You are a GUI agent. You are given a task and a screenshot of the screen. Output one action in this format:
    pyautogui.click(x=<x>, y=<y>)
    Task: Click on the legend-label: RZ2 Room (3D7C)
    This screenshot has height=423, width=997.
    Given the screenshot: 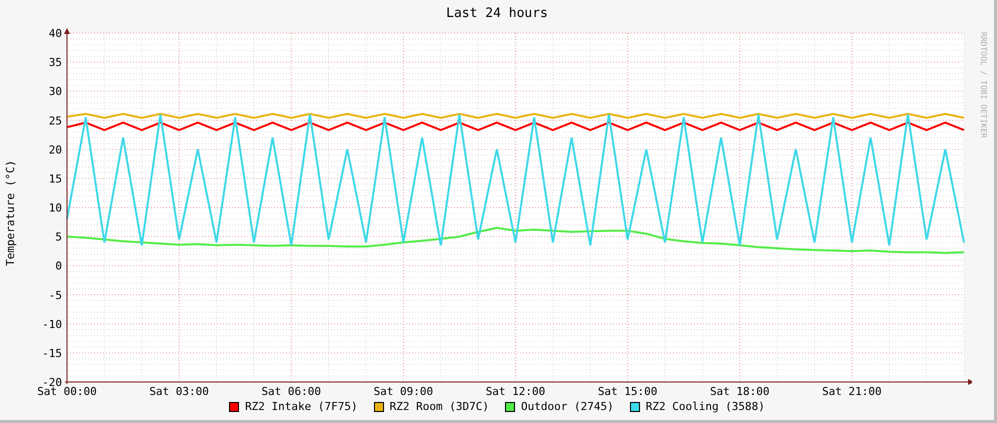 What is the action you would take?
    pyautogui.click(x=439, y=407)
    